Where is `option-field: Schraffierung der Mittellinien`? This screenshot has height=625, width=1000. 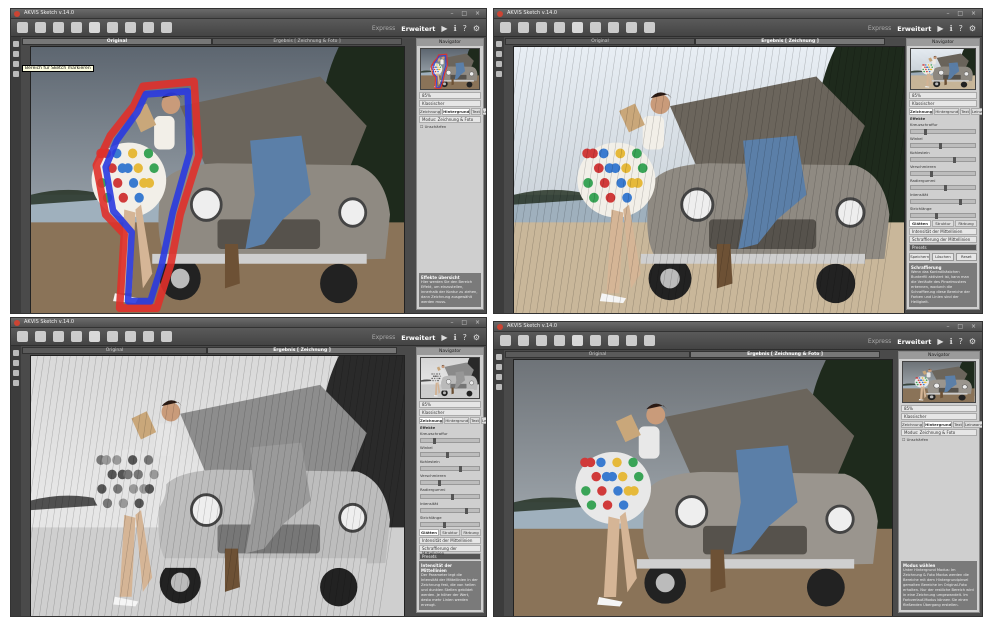 option-field: Schraffierung der Mittellinien is located at coordinates (943, 239).